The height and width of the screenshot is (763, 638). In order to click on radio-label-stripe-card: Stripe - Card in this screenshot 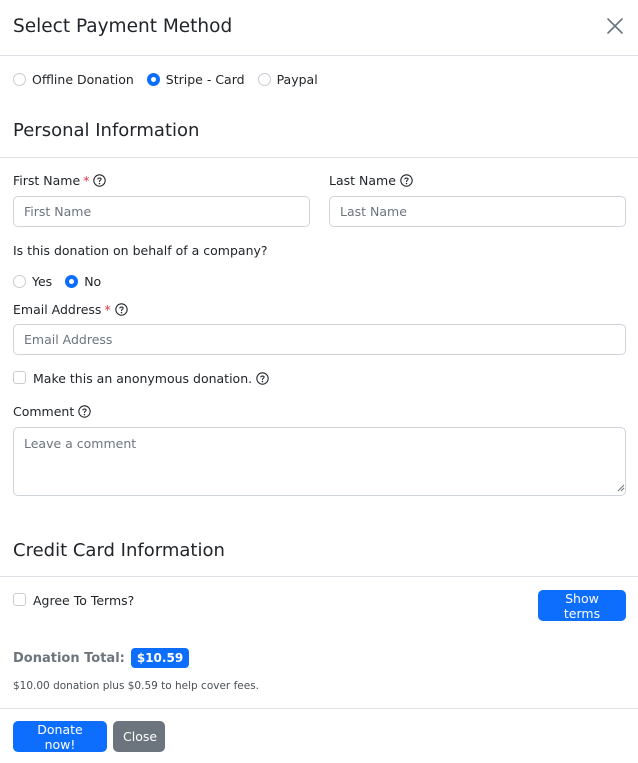, I will do `click(205, 79)`.